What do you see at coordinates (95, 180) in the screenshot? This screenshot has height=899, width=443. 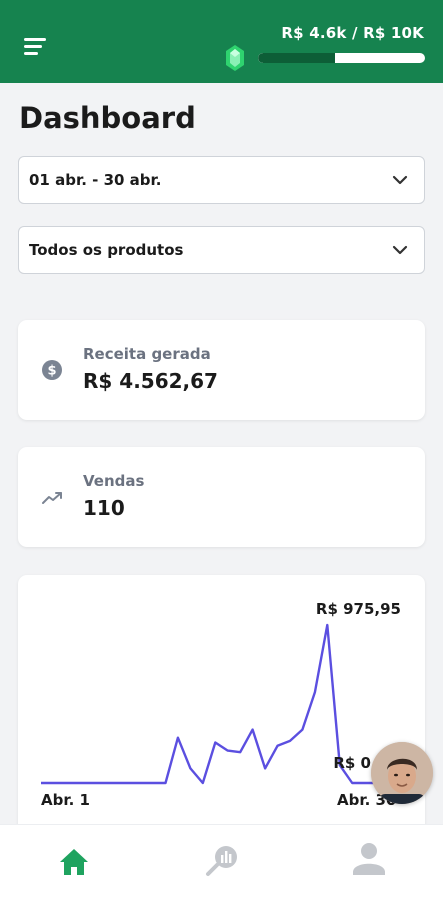 I see `date-range-value: 01 abr. - 30 abr.` at bounding box center [95, 180].